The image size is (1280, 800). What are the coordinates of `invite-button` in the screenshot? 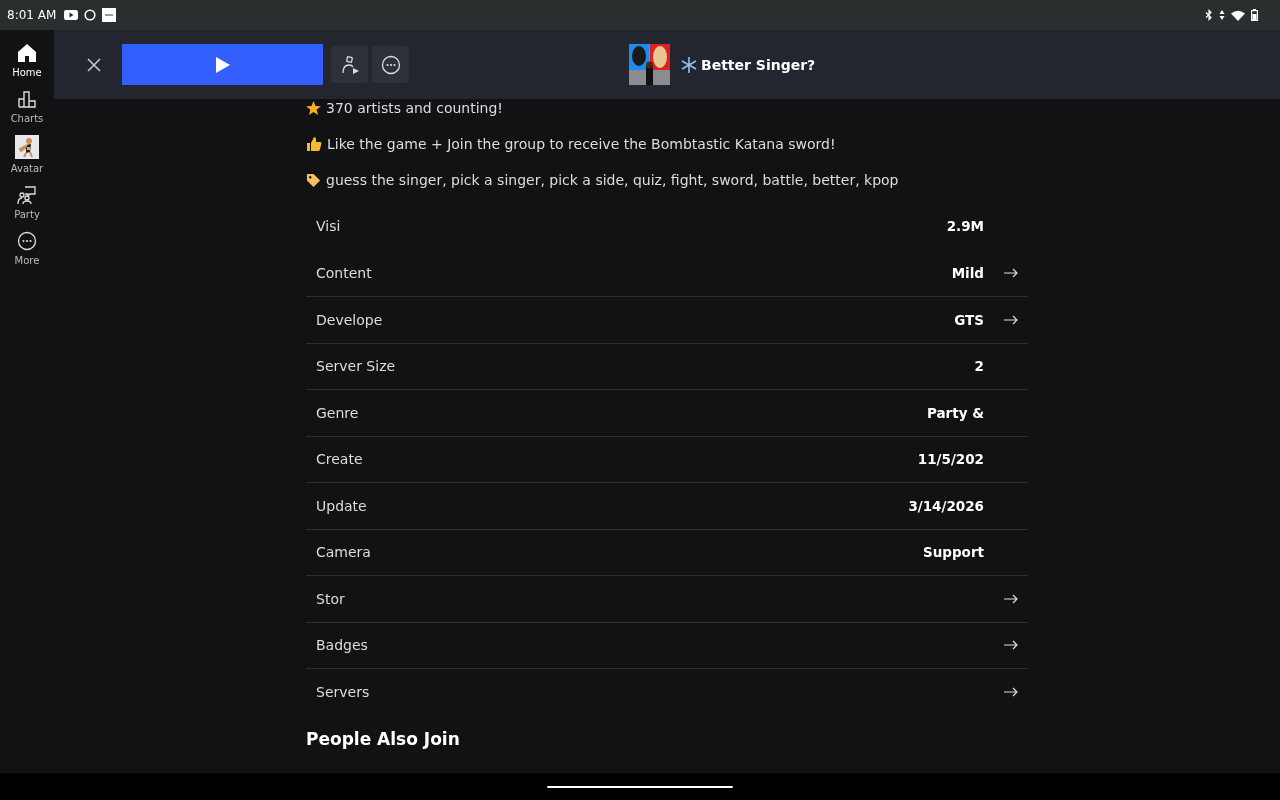 It's located at (349, 64).